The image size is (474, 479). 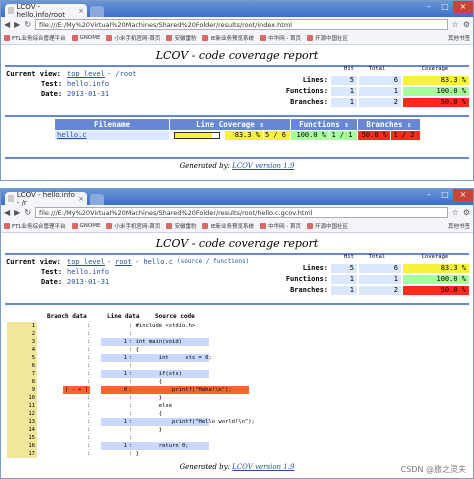 What do you see at coordinates (115, 446) in the screenshot?
I see `line-hit-count: 1` at bounding box center [115, 446].